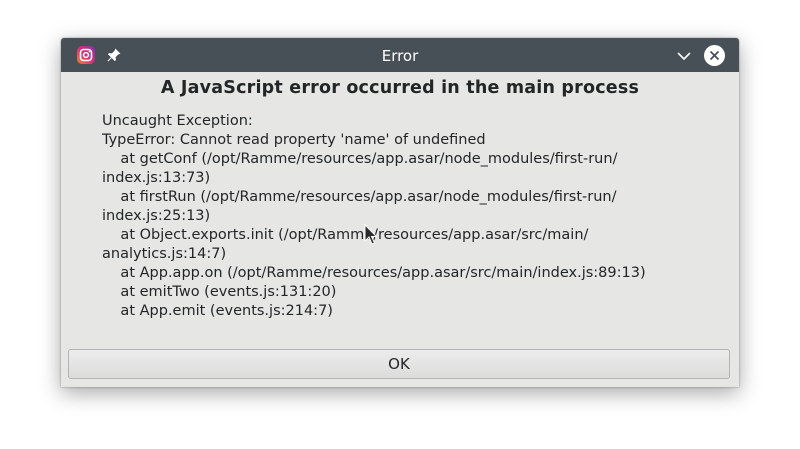  I want to click on message-line: index.js:13:73), so click(156, 178).